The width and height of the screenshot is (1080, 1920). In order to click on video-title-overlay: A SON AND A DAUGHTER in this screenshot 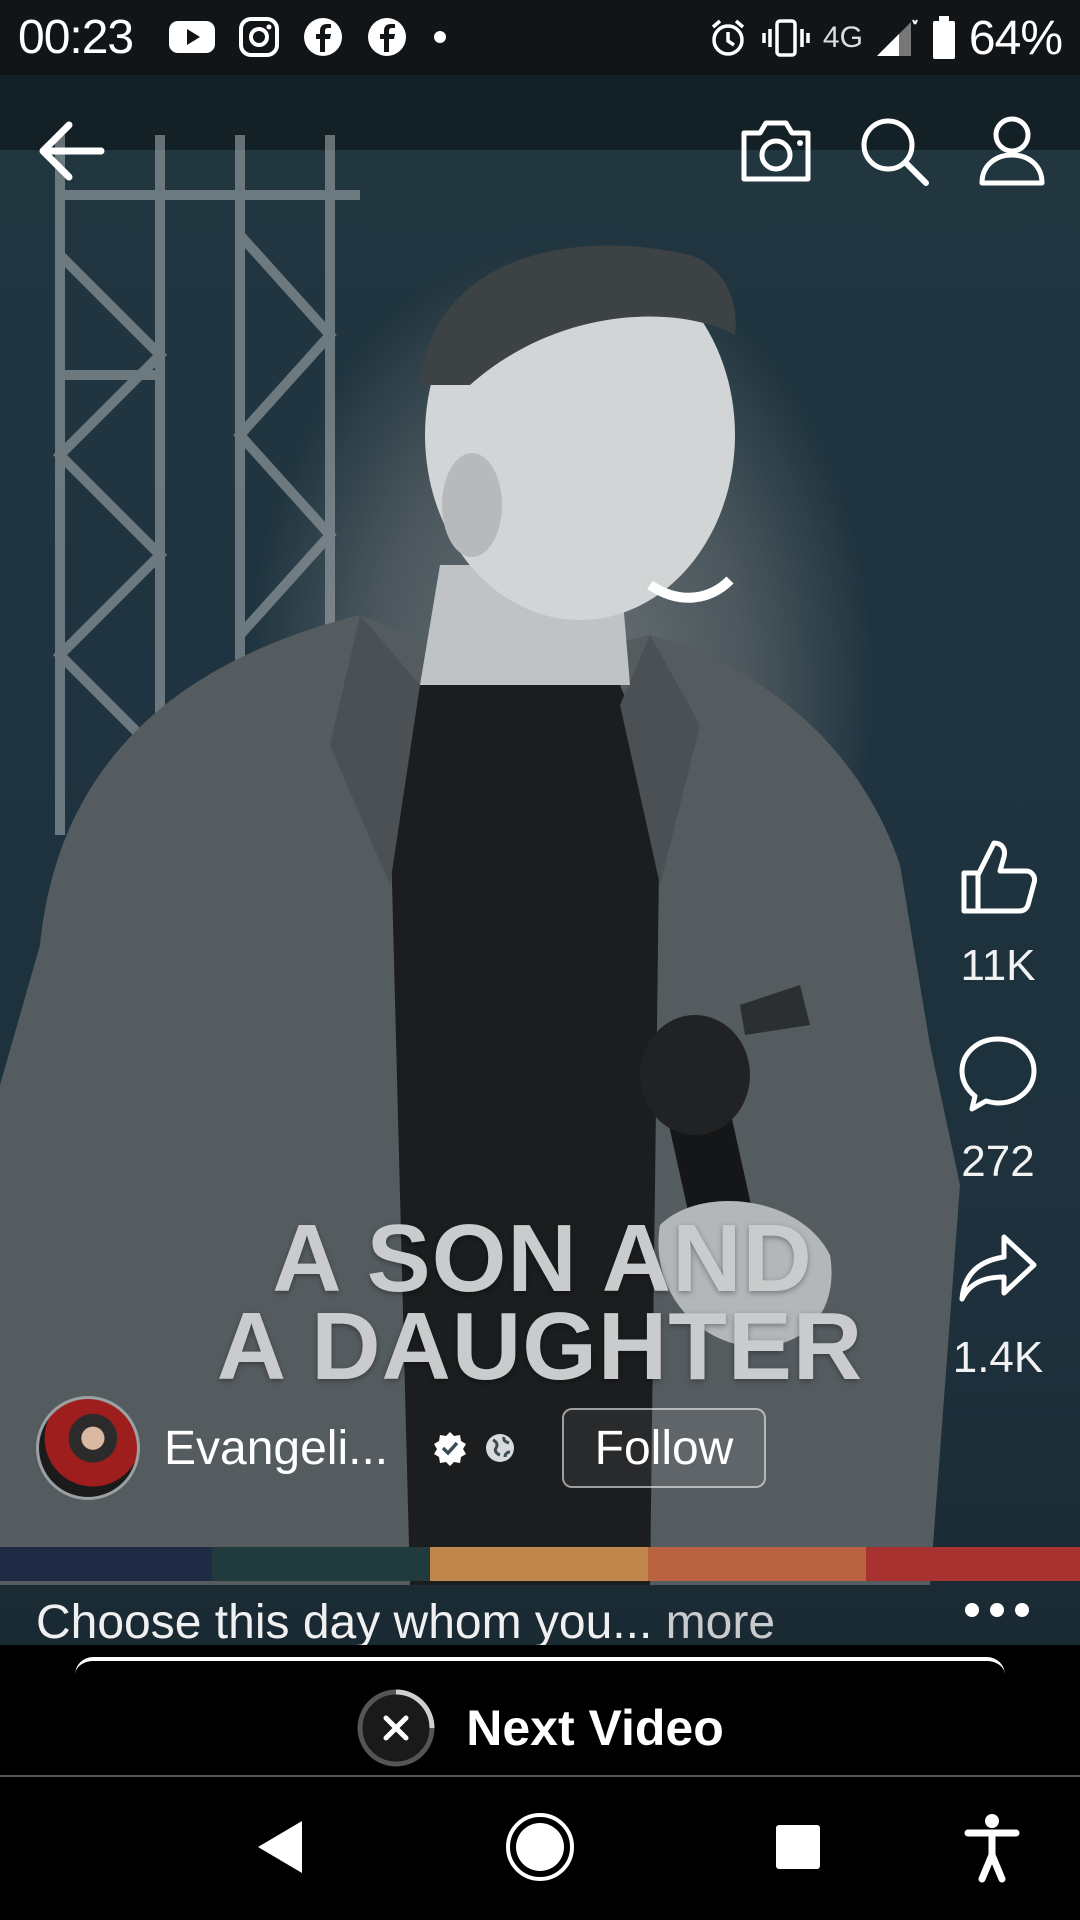, I will do `click(540, 1302)`.